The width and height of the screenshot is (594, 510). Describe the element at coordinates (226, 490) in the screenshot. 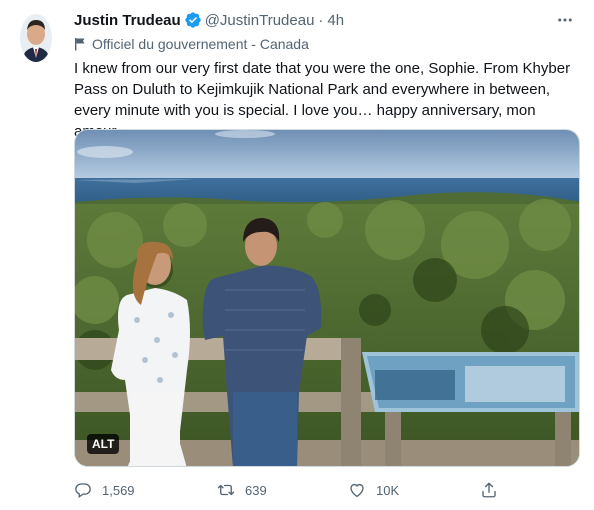

I see `retweet-icon` at that location.